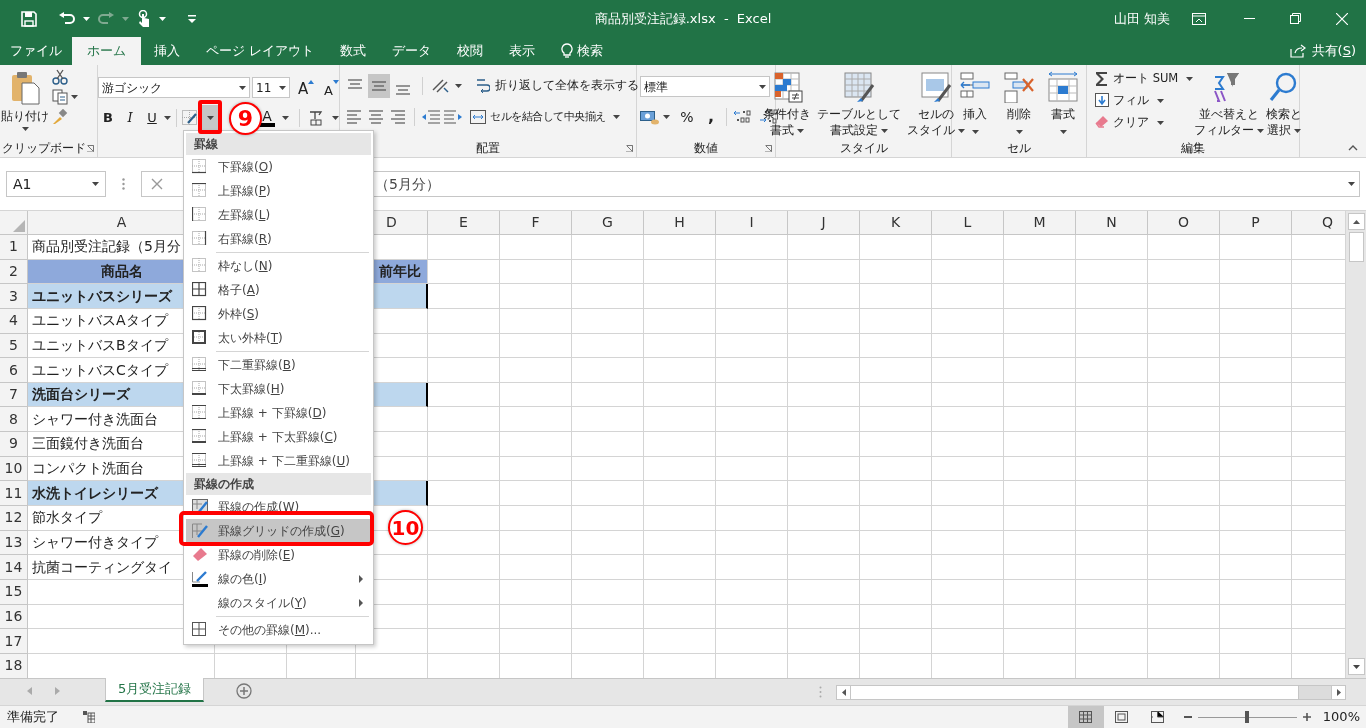  What do you see at coordinates (278, 239) in the screenshot?
I see `menu-item: 右罫線(R)` at bounding box center [278, 239].